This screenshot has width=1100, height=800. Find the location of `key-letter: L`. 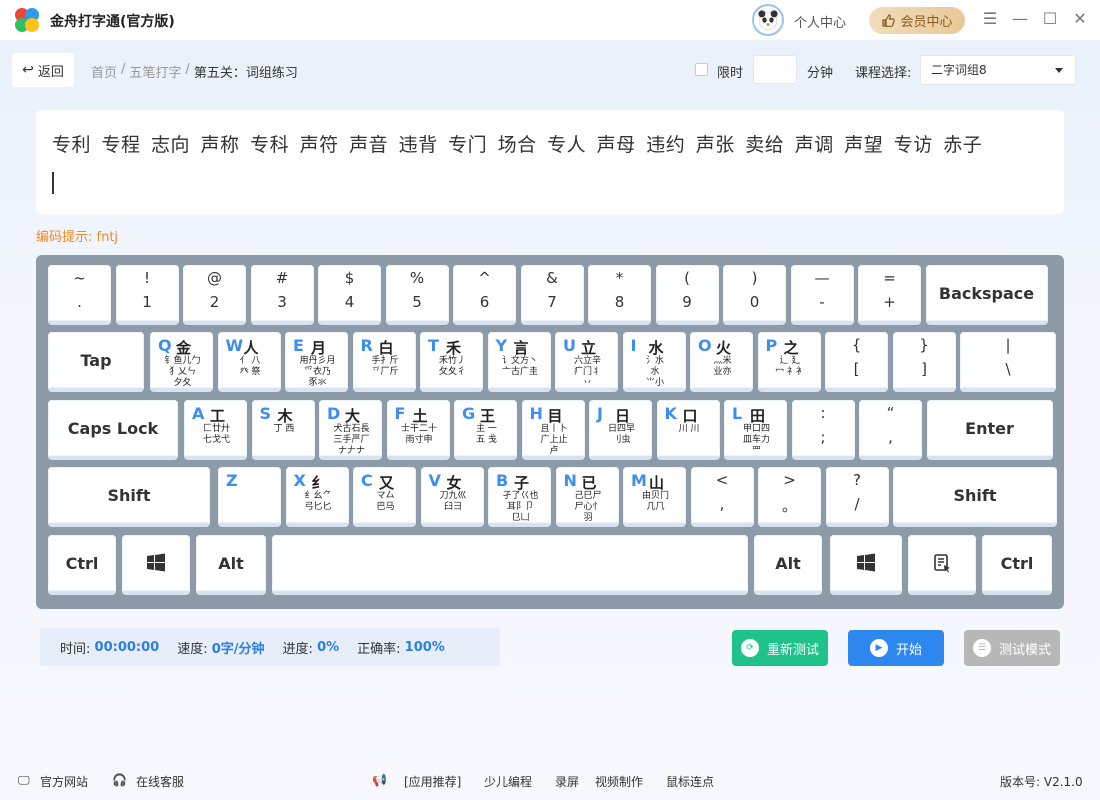

key-letter: L is located at coordinates (737, 413).